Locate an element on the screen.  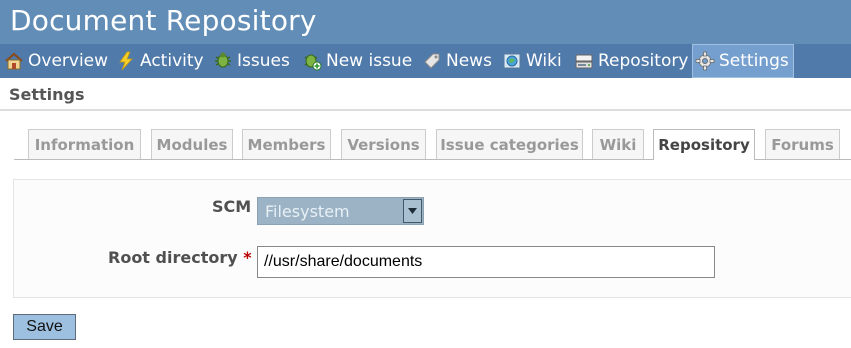
tab-issue-categories: Issue categories is located at coordinates (509, 144).